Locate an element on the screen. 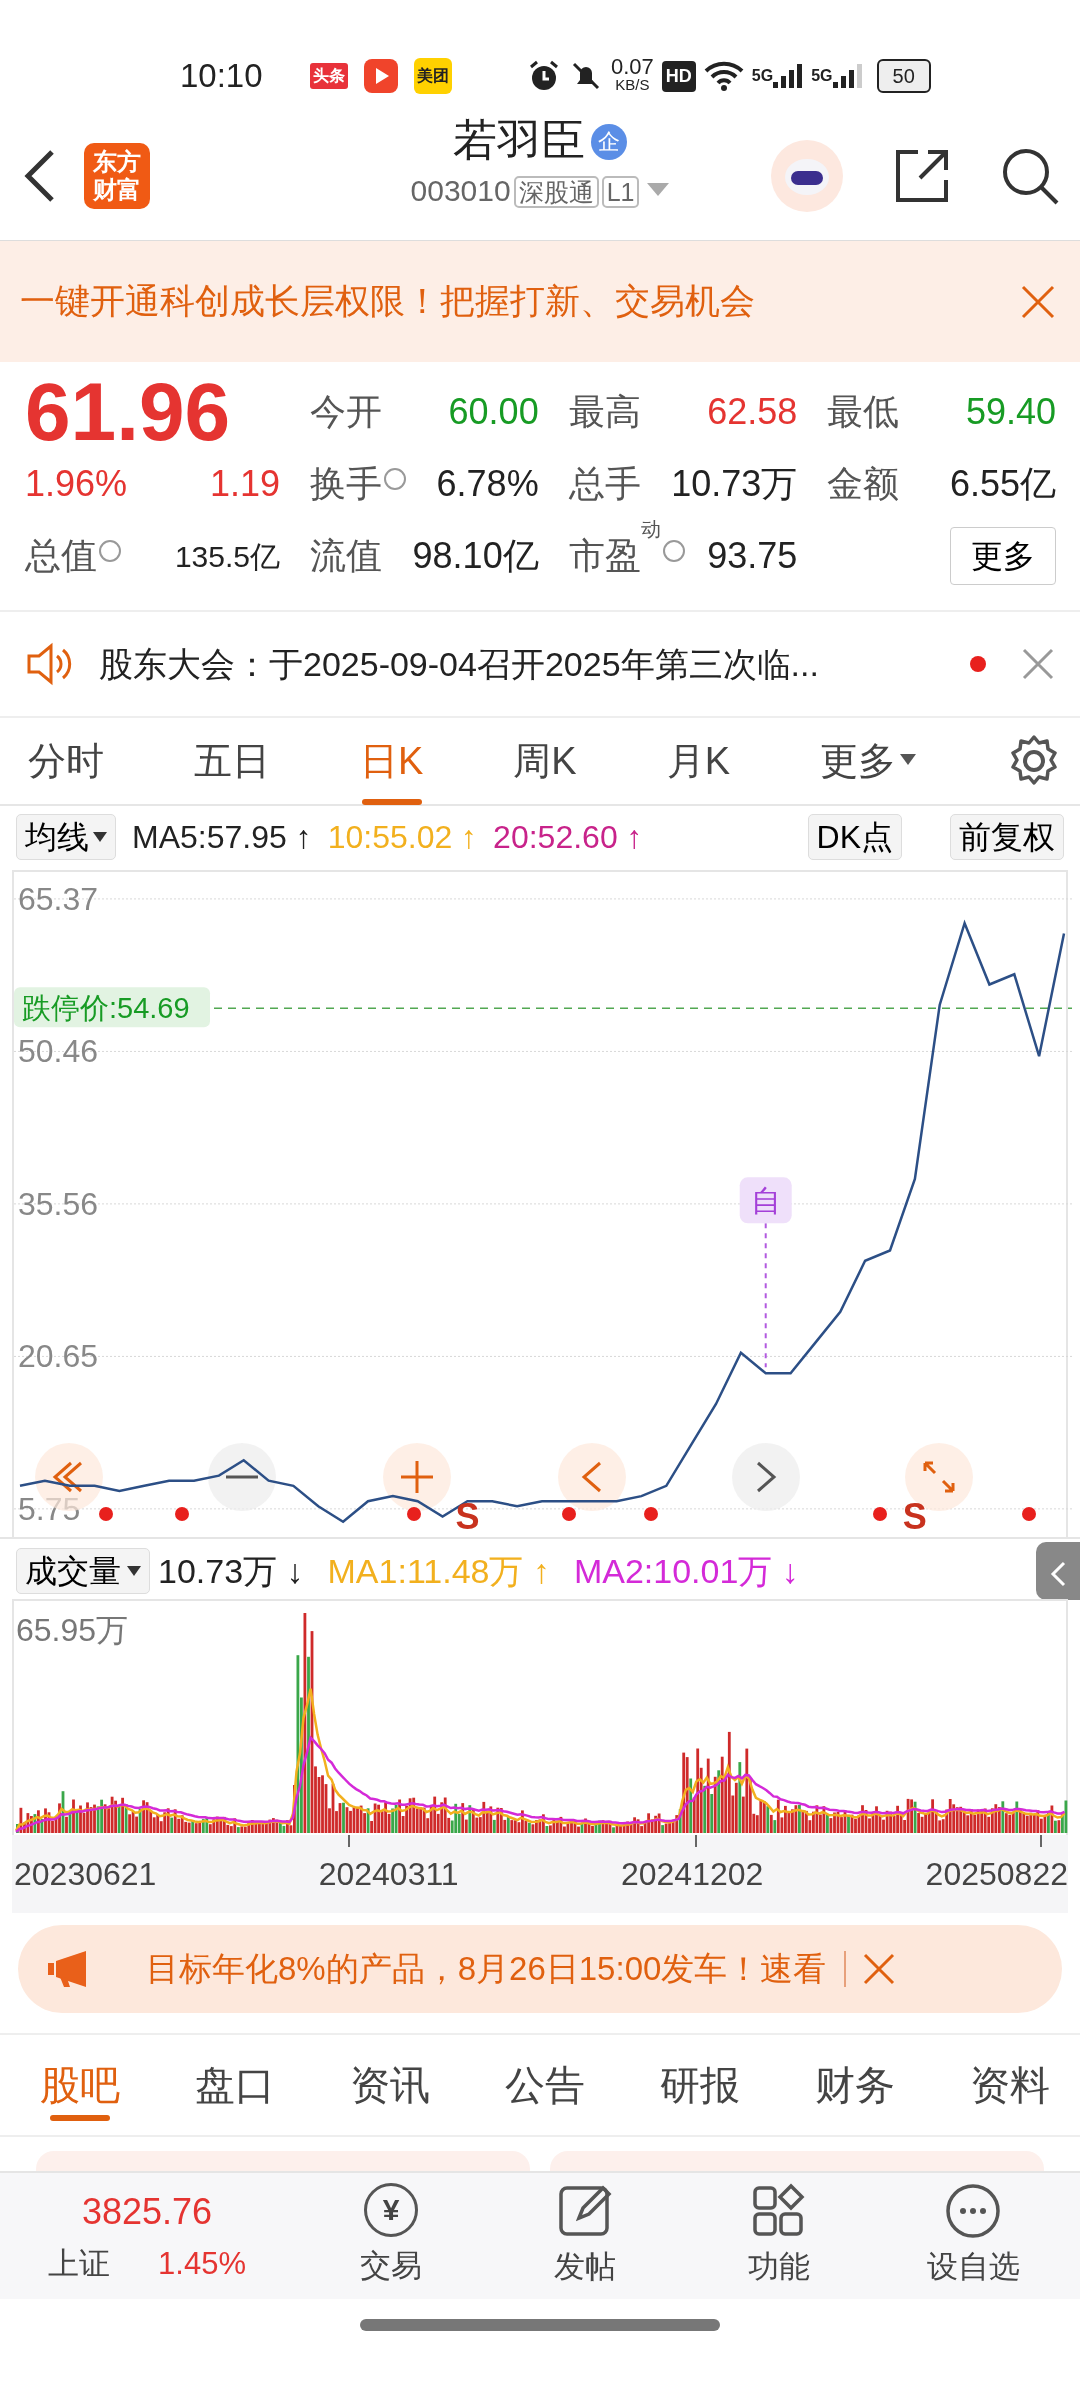  stat-label: 总手 is located at coordinates (604, 483).